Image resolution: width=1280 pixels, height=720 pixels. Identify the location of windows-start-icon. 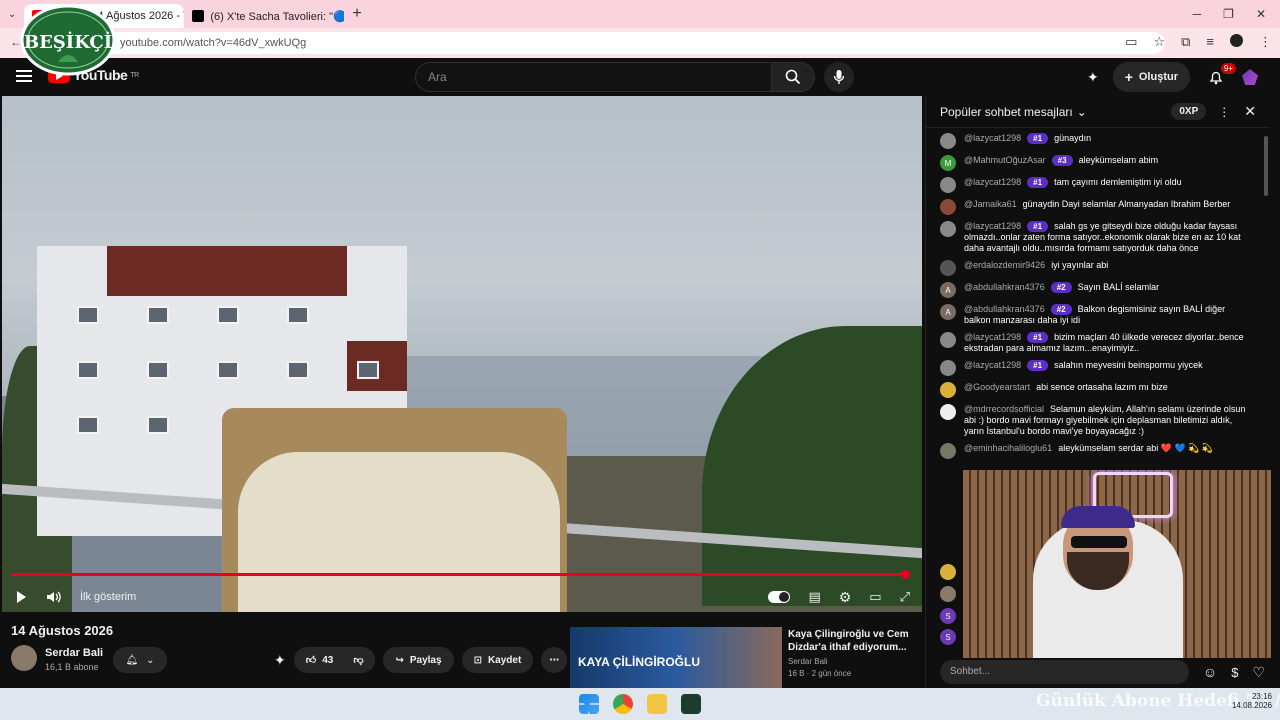
(589, 704).